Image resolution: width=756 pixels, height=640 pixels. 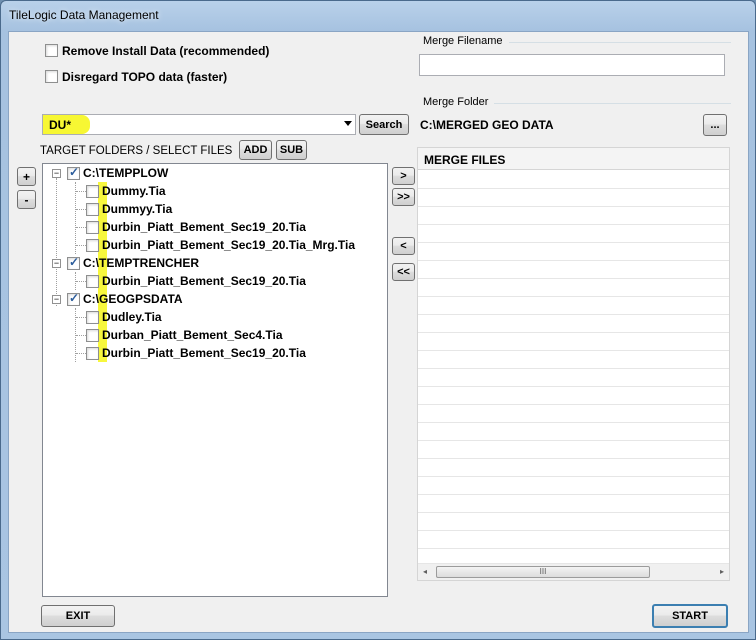 What do you see at coordinates (403, 246) in the screenshot?
I see `remove-one-button: <` at bounding box center [403, 246].